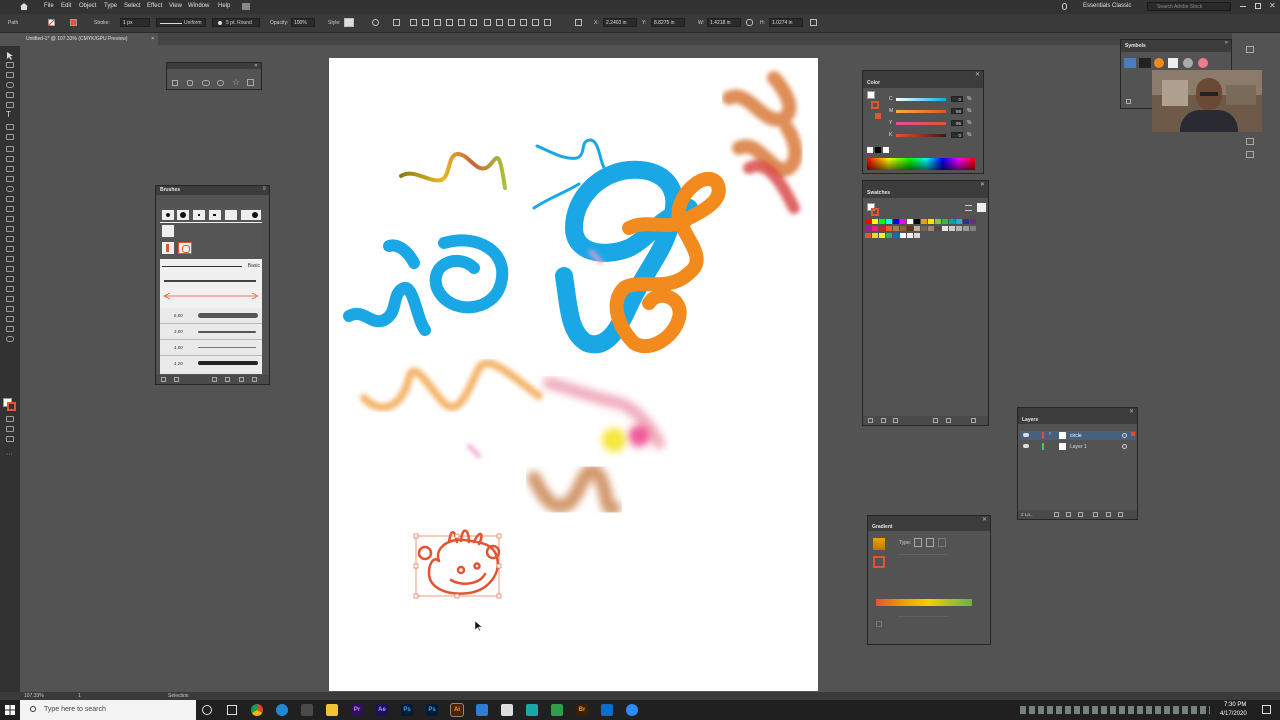 The width and height of the screenshot is (1280, 720). Describe the element at coordinates (10, 349) in the screenshot. I see `swap-fill-stroke-icon` at that location.